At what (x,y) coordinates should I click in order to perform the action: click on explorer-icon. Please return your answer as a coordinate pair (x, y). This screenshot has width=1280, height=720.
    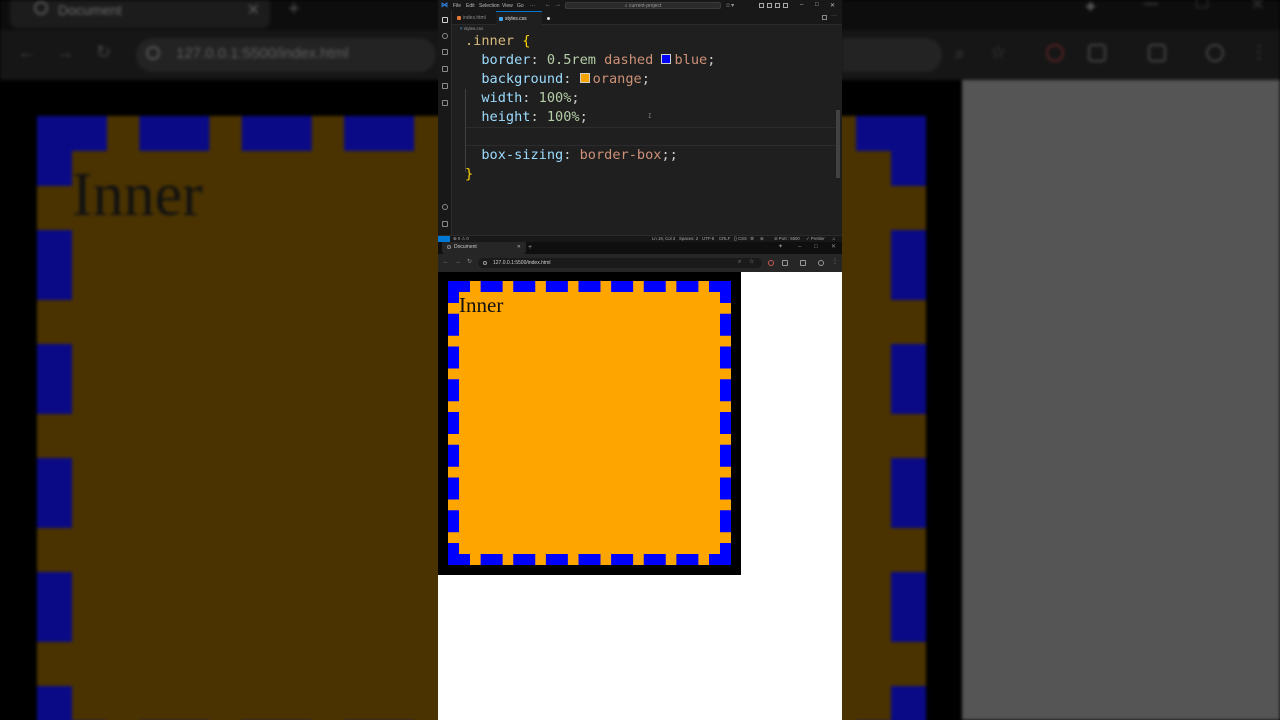
    Looking at the image, I should click on (445, 20).